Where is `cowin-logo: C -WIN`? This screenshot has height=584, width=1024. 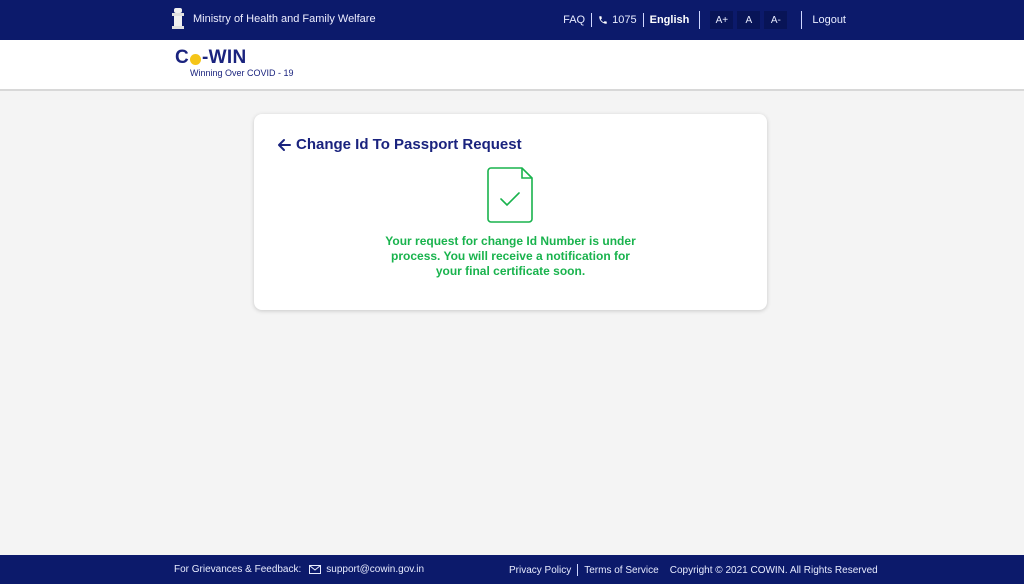
cowin-logo: C -WIN is located at coordinates (211, 58).